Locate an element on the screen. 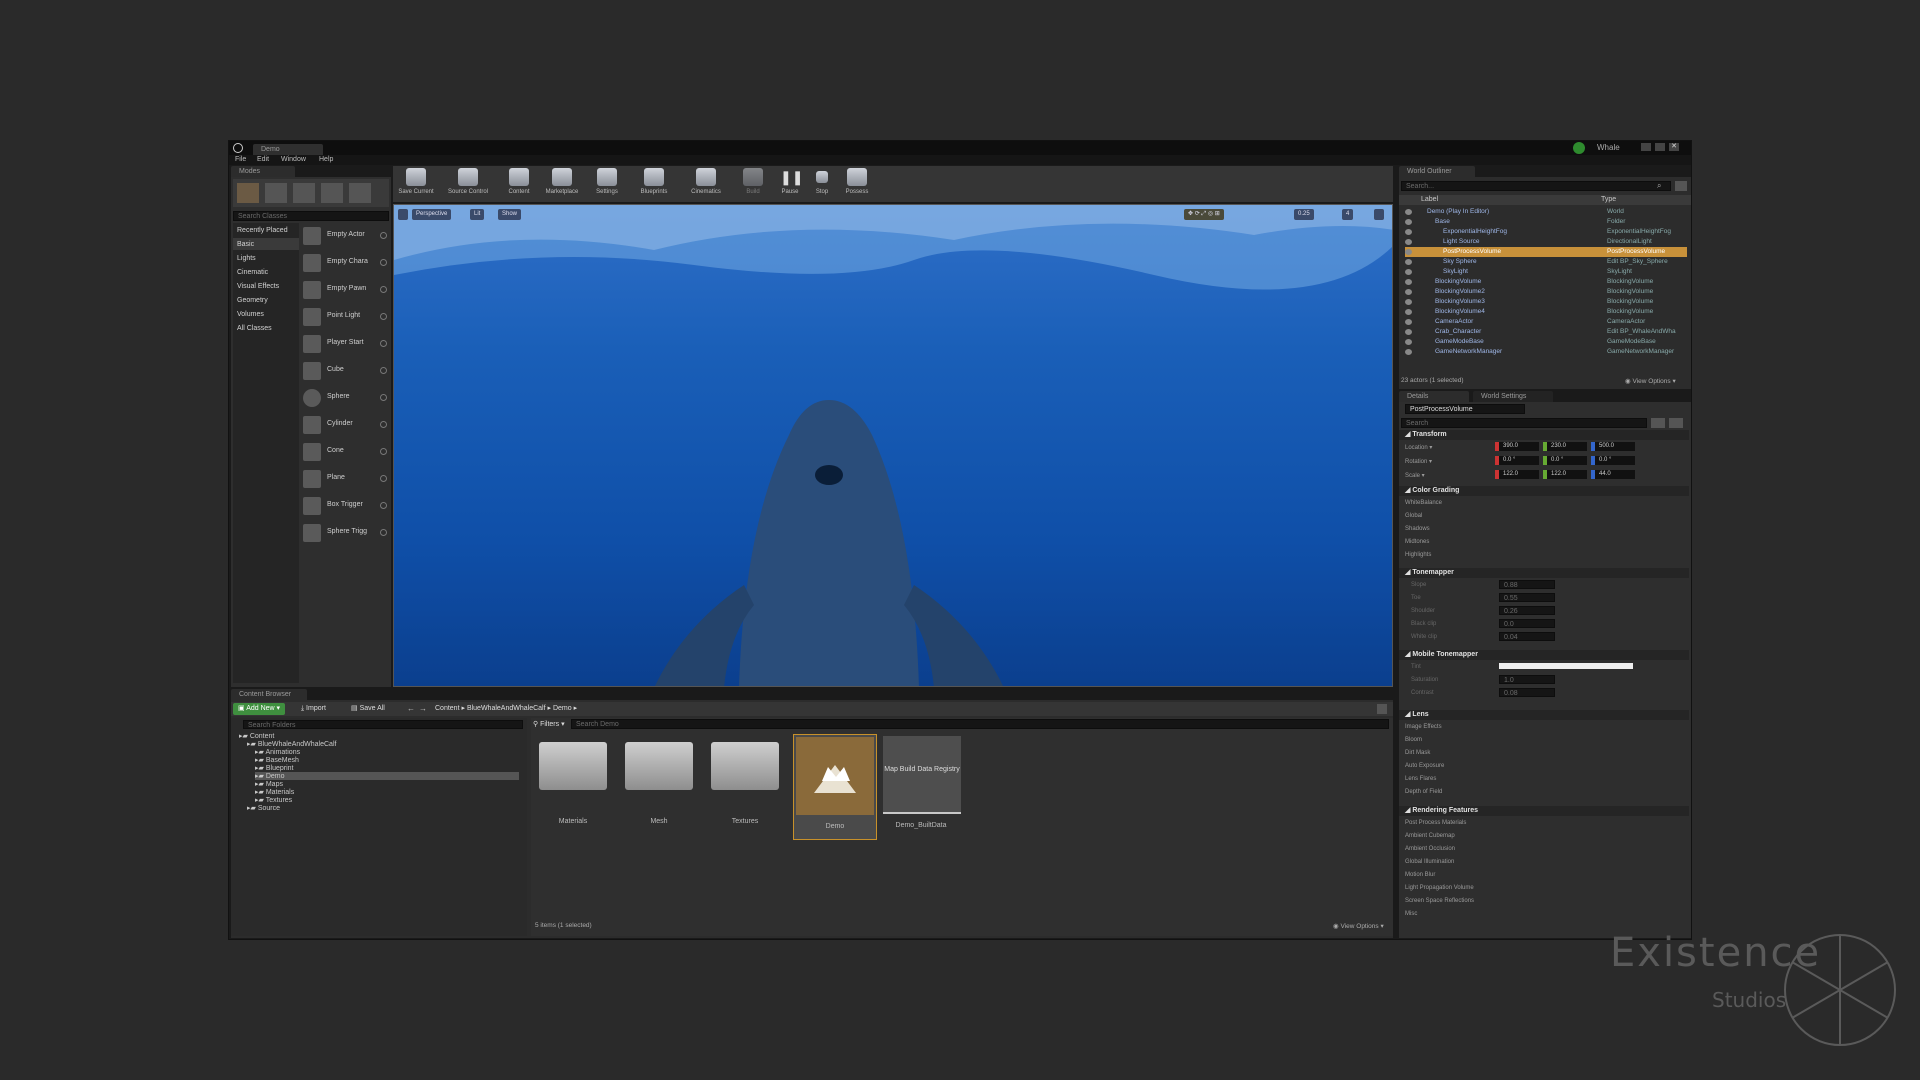 This screenshot has width=1920, height=1080. prop-white-balance: WhiteBalance is located at coordinates (1423, 503).